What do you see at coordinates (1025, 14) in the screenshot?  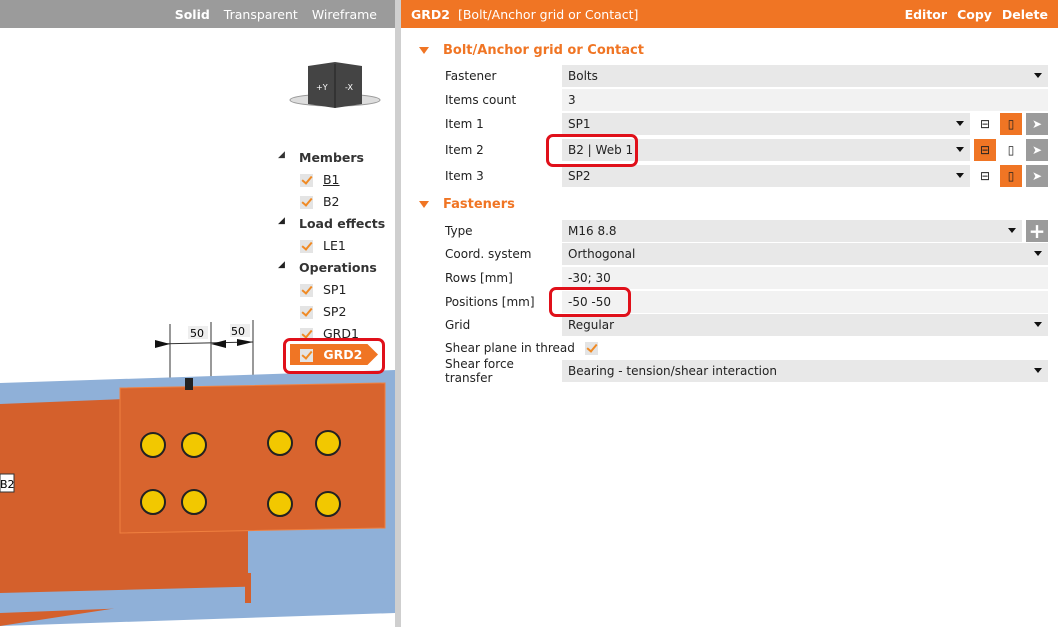 I see `delete-button: Delete` at bounding box center [1025, 14].